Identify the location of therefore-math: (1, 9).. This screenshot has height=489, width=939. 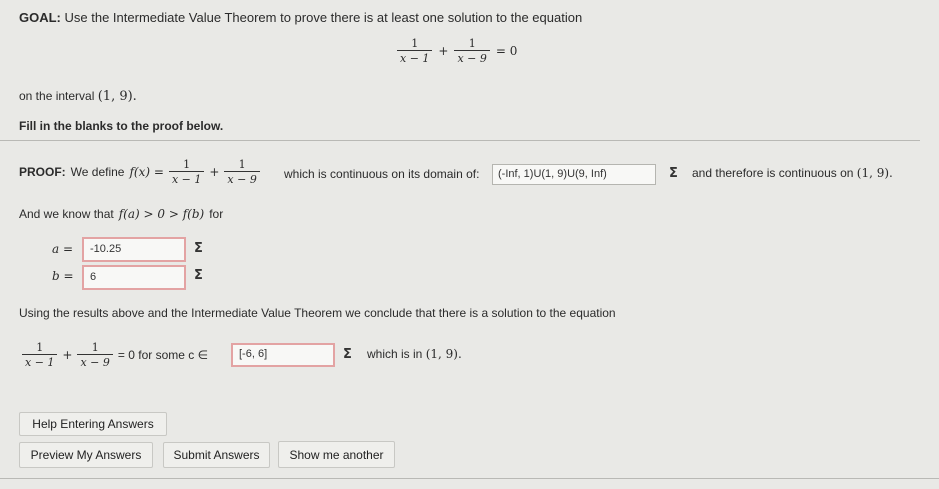
(874, 173).